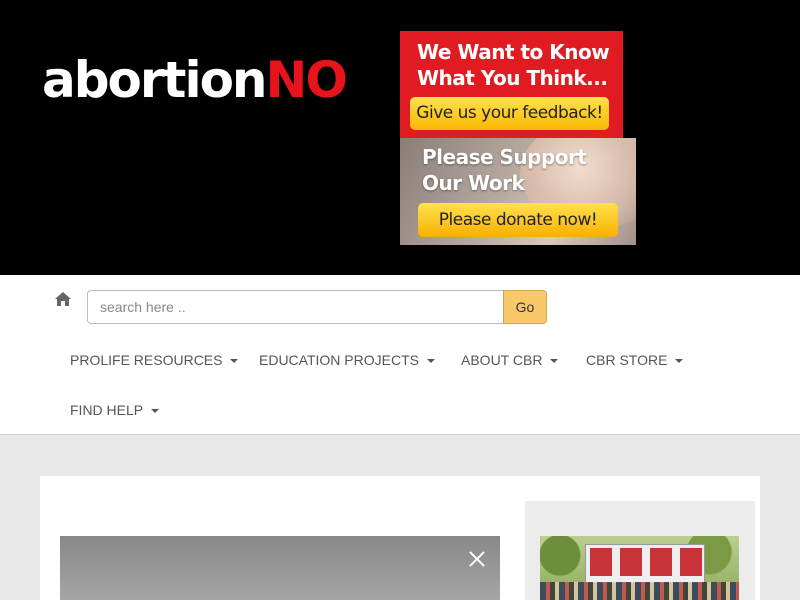 This screenshot has height=600, width=800. I want to click on menu-about-cbr-label: ABOUT CBR, so click(502, 360).